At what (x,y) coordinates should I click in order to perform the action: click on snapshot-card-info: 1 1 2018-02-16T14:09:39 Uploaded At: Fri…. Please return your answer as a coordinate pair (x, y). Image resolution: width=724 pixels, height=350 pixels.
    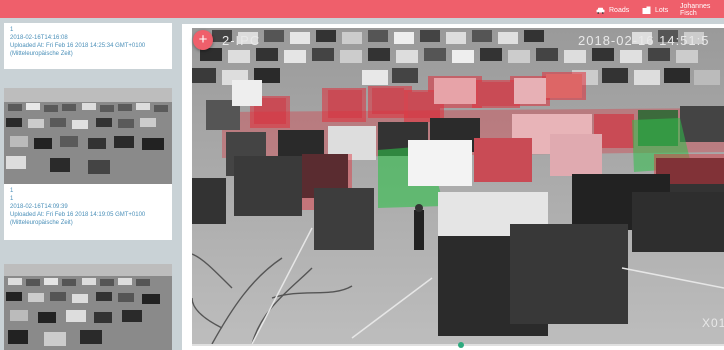
    Looking at the image, I should click on (88, 212).